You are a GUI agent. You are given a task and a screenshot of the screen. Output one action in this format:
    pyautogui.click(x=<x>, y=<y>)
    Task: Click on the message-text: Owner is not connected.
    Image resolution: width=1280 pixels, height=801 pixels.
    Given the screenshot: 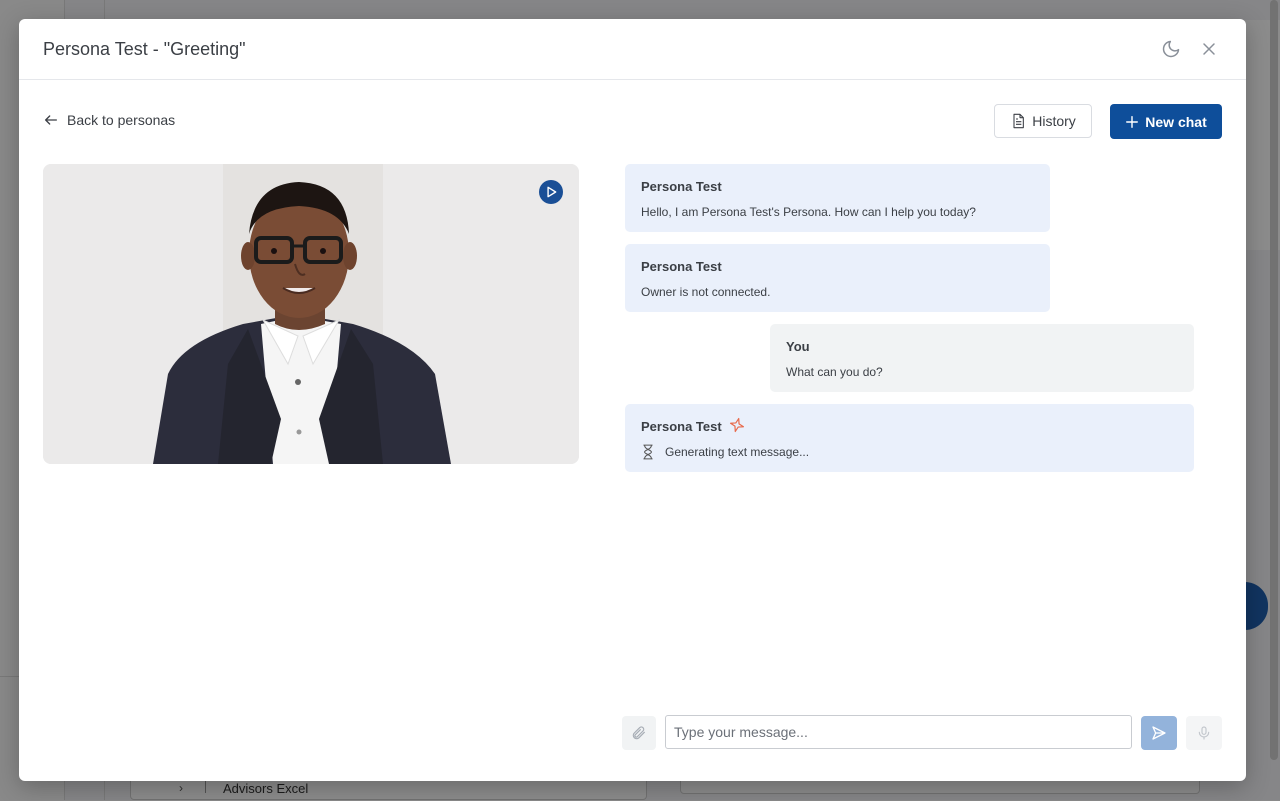 What is the action you would take?
    pyautogui.click(x=706, y=292)
    